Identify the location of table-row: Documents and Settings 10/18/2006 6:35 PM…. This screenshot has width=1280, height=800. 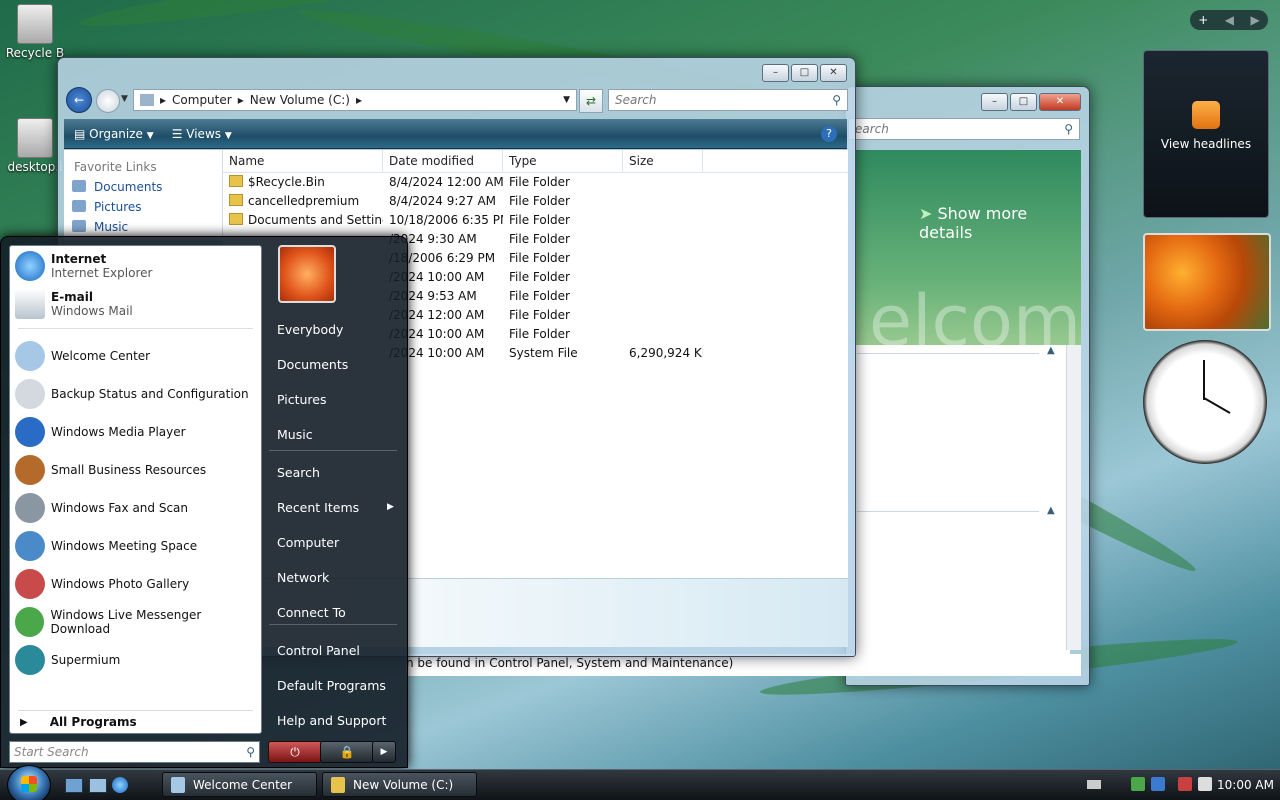
(535, 220).